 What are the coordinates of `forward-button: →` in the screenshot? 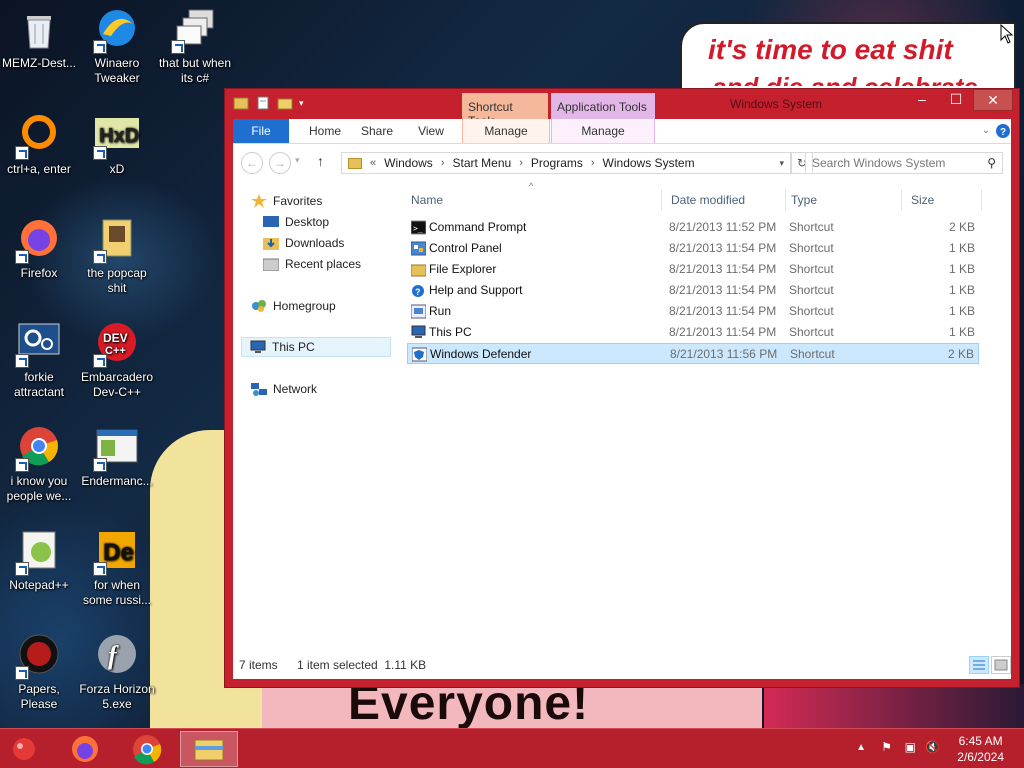 It's located at (280, 163).